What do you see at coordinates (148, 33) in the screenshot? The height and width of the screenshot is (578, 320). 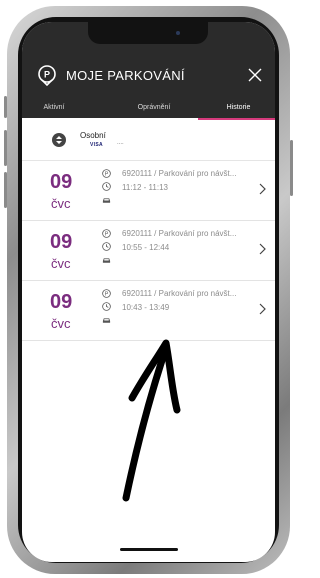 I see `notch` at bounding box center [148, 33].